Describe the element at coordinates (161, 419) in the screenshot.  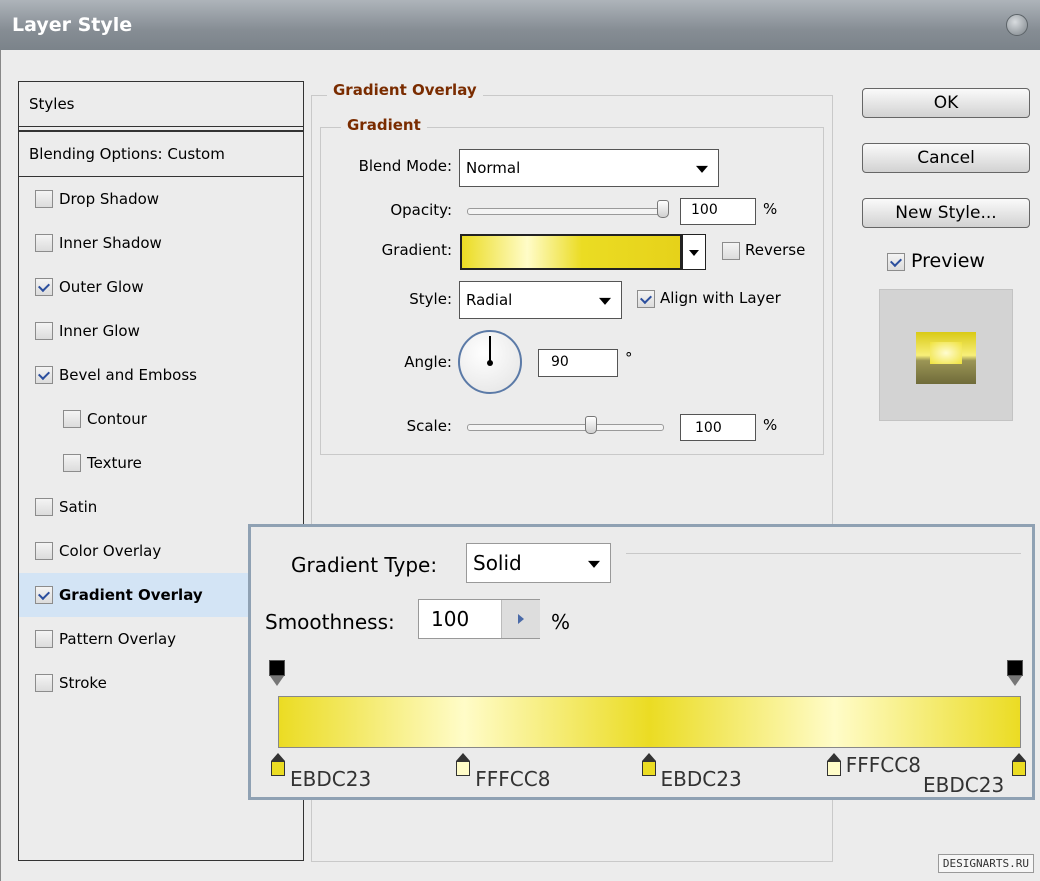
I see `style-item-contour: Contour` at that location.